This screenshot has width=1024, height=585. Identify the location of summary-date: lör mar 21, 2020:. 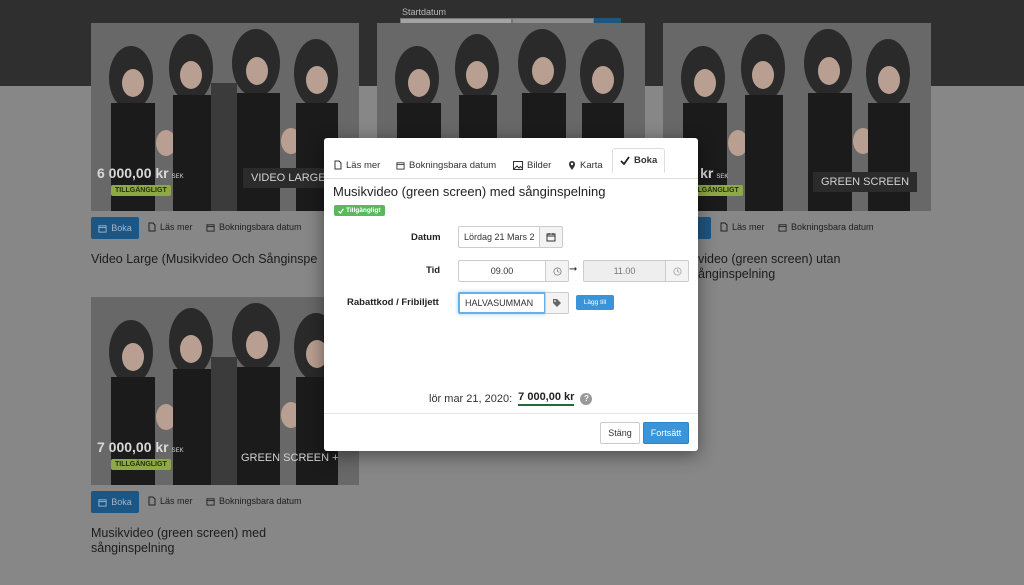
(471, 398).